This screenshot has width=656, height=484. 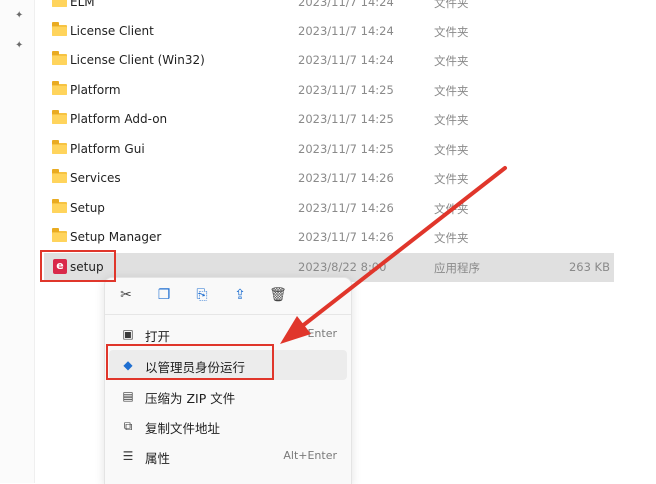 I want to click on menu-item-shortcut: Alt+Enter, so click(x=310, y=455).